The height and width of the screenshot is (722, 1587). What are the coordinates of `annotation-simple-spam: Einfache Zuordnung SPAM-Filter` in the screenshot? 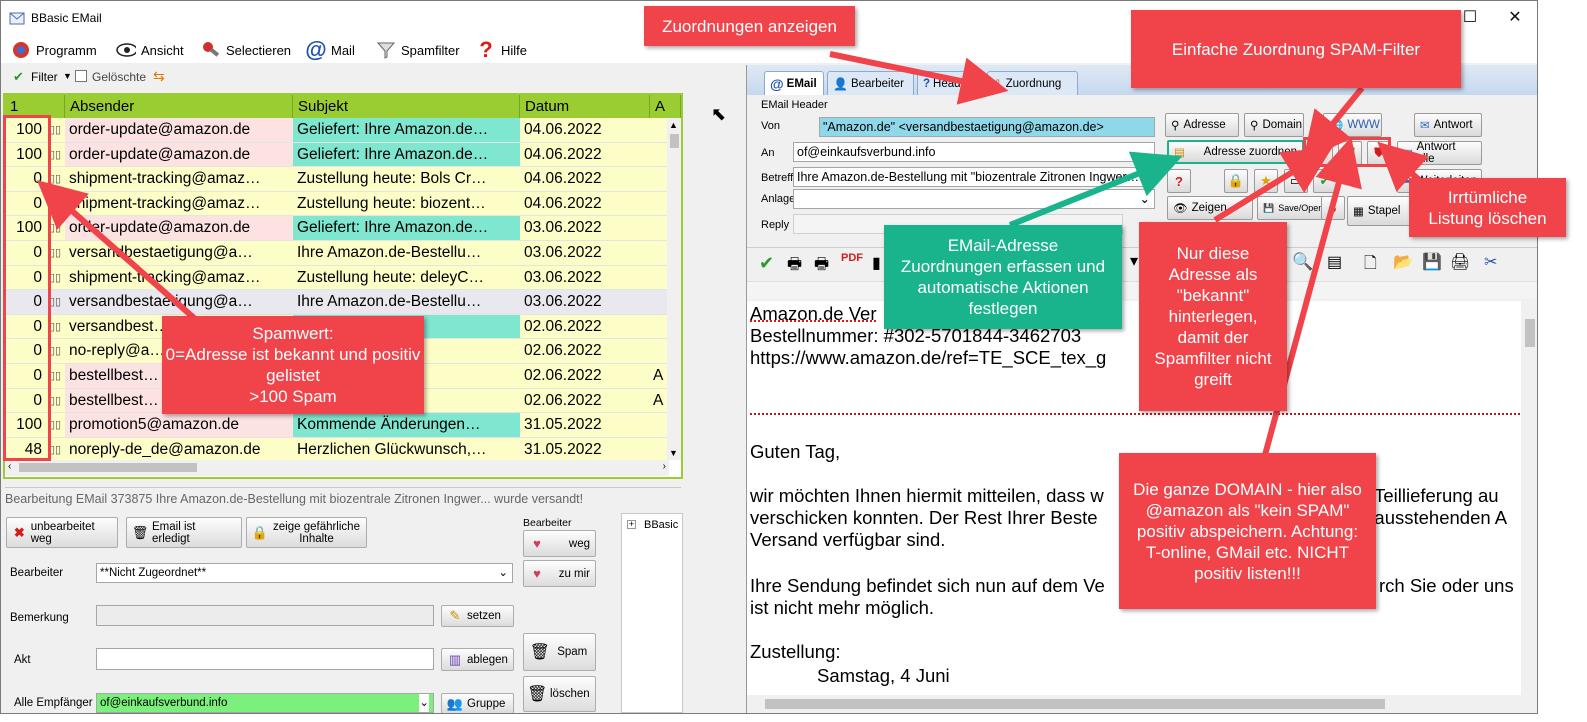 It's located at (1296, 49).